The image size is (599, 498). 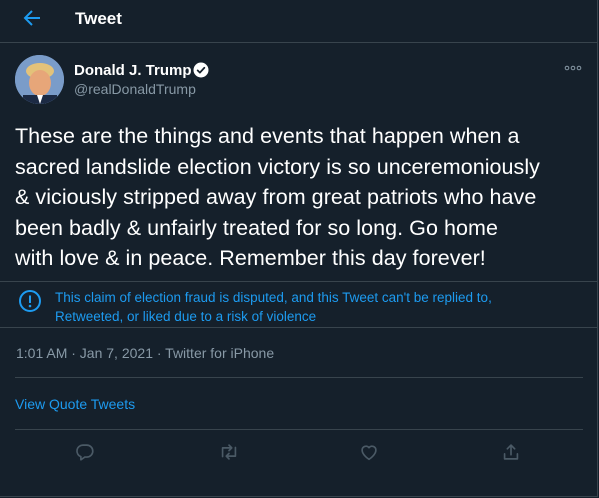 What do you see at coordinates (133, 70) in the screenshot?
I see `author-name: Donald J. Trump` at bounding box center [133, 70].